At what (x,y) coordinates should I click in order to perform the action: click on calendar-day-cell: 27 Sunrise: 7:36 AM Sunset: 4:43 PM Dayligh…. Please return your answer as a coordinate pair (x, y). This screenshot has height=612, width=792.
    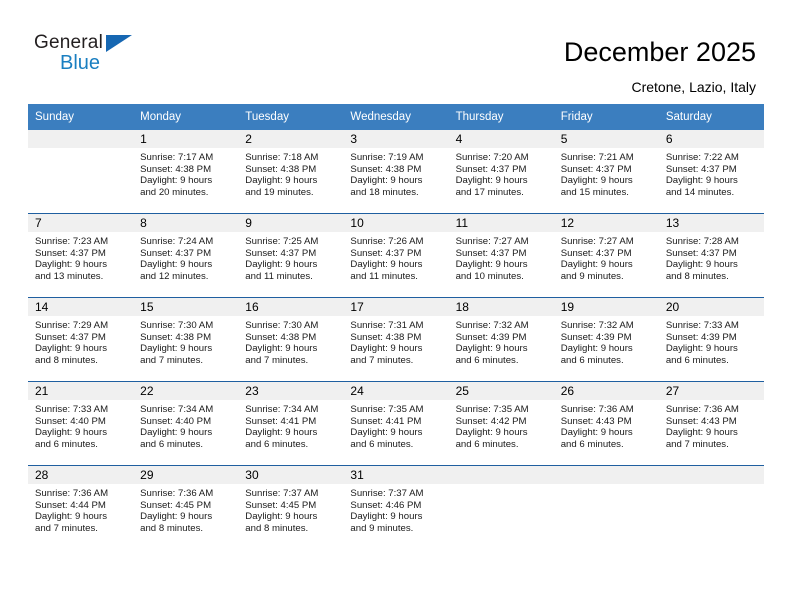
    Looking at the image, I should click on (711, 423).